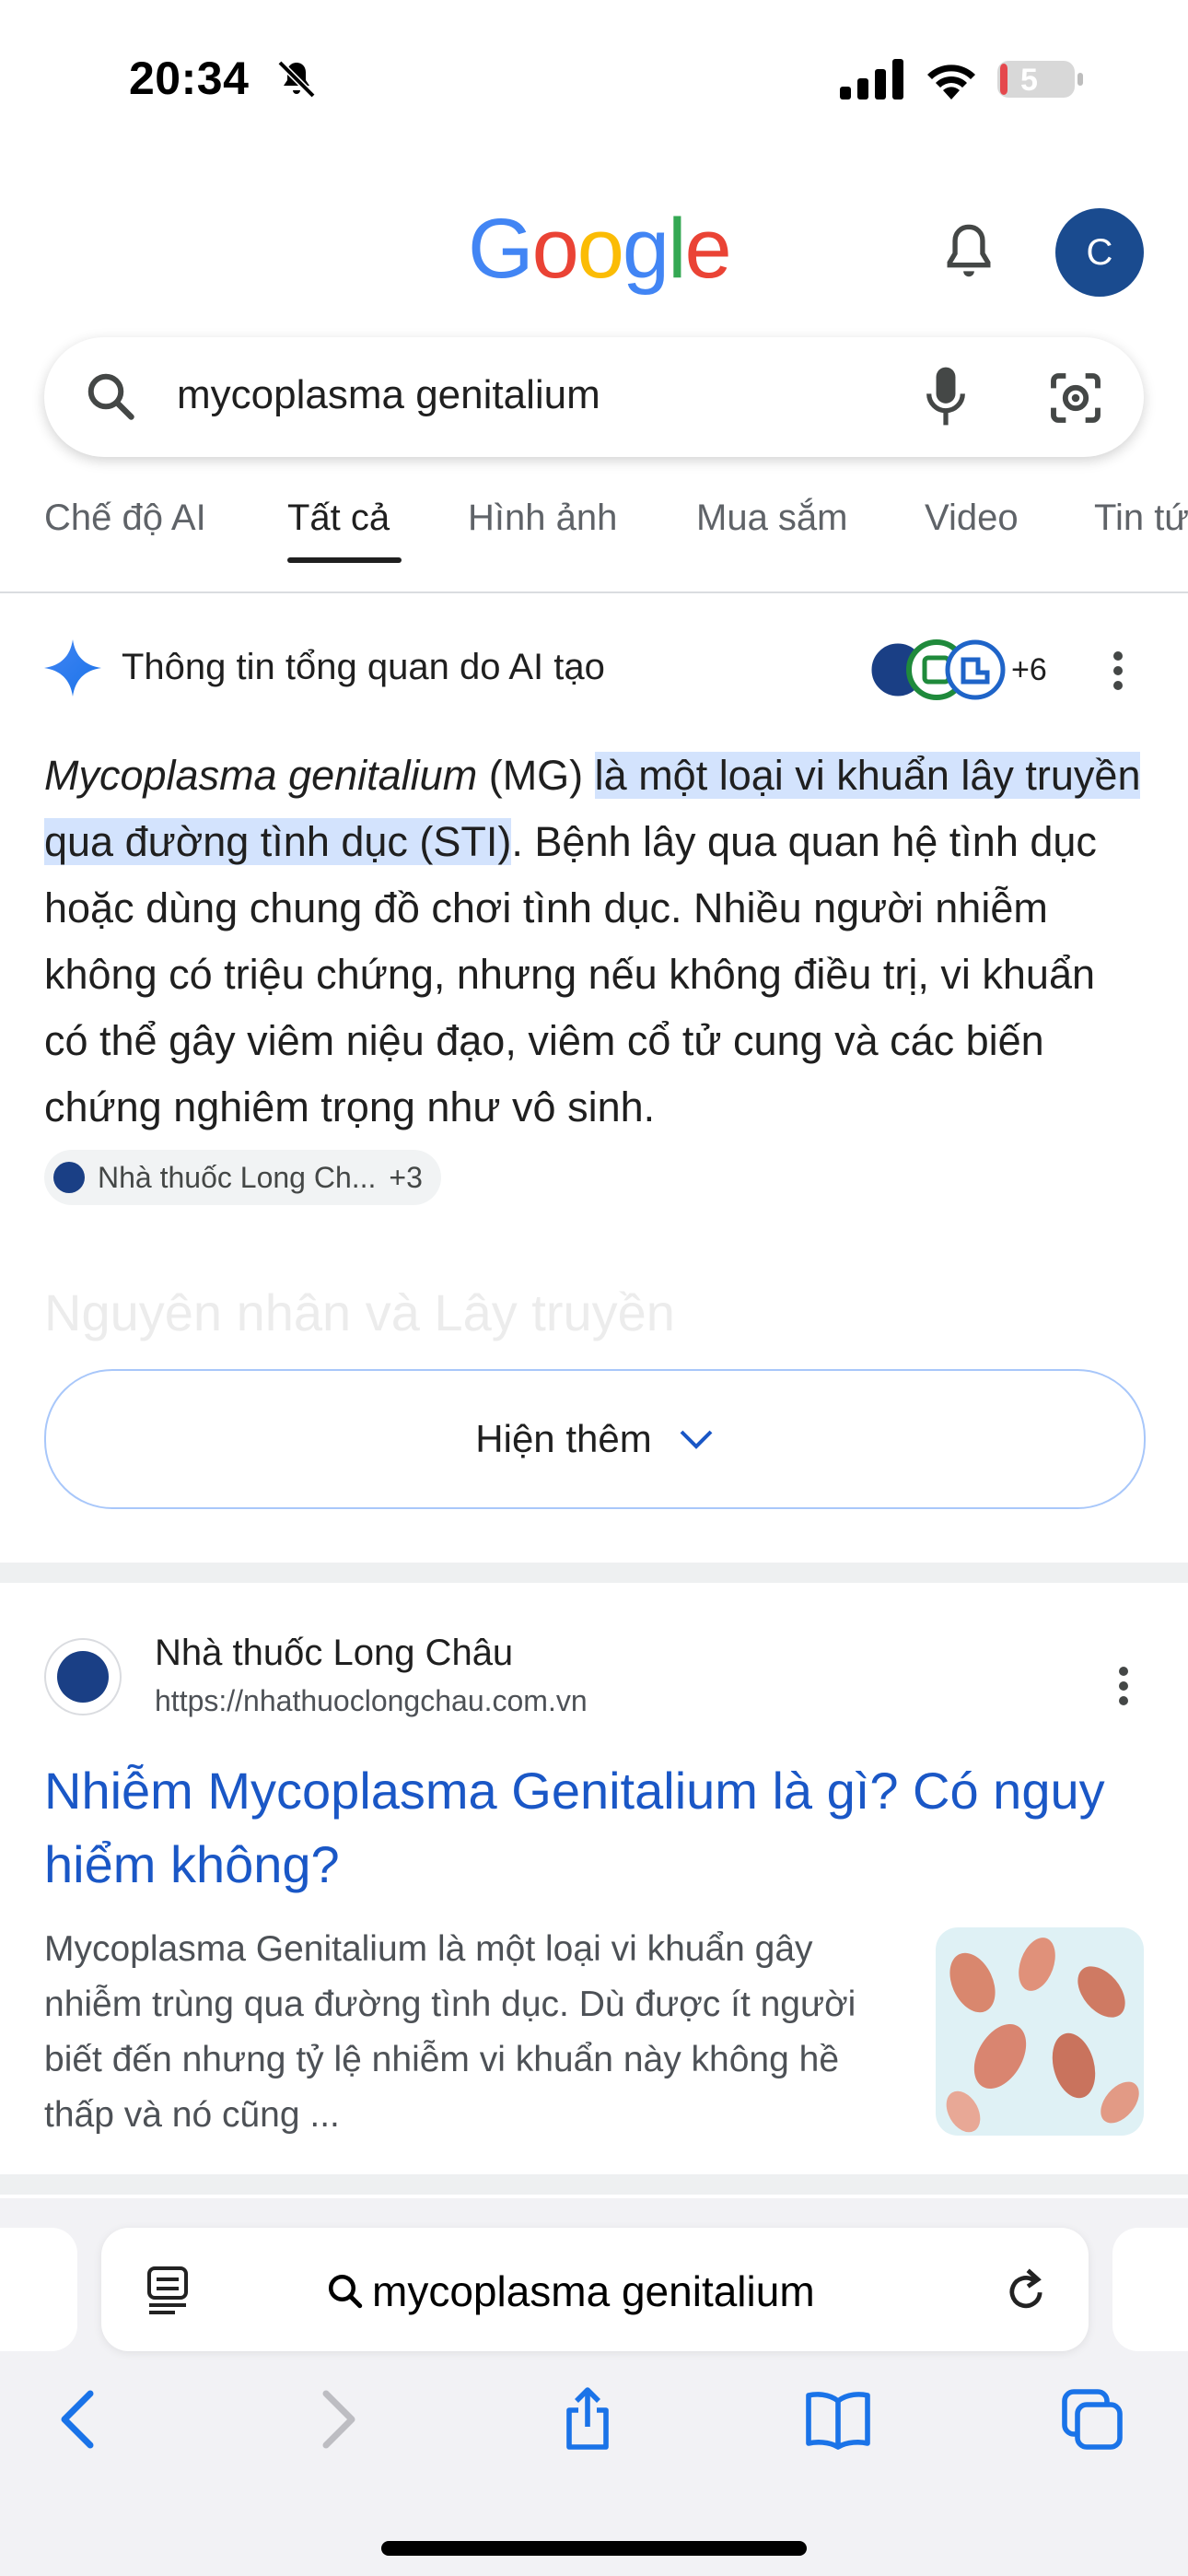 The height and width of the screenshot is (2576, 1188). I want to click on site-favicon, so click(83, 1676).